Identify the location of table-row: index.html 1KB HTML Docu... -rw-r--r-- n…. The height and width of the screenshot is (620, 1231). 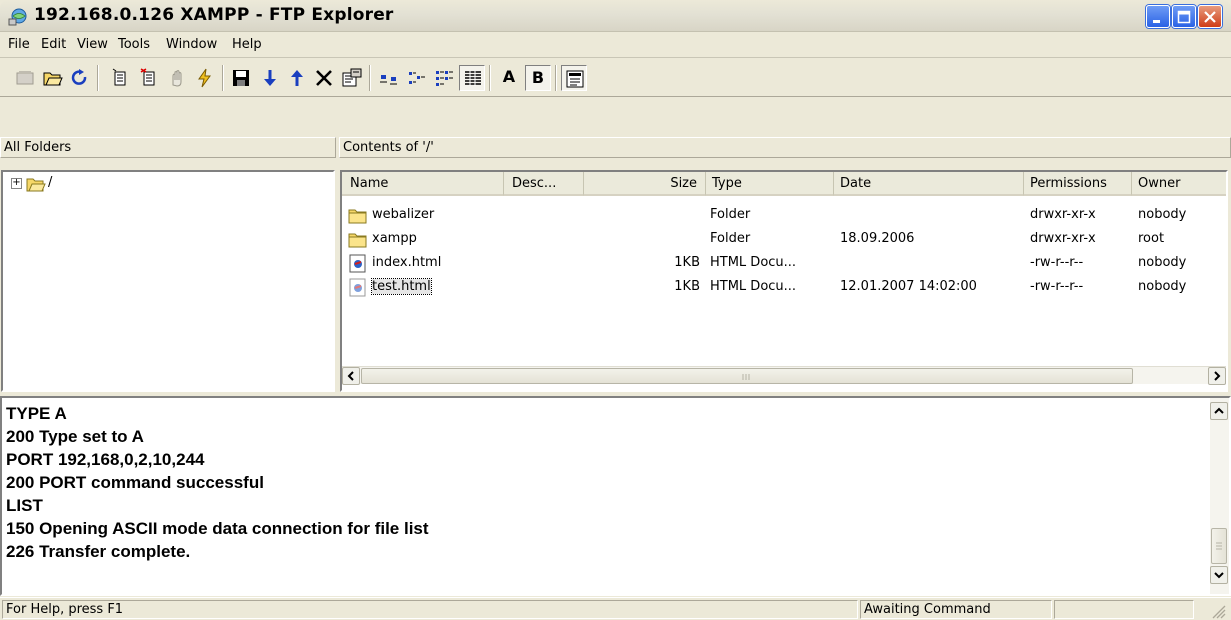
(784, 263).